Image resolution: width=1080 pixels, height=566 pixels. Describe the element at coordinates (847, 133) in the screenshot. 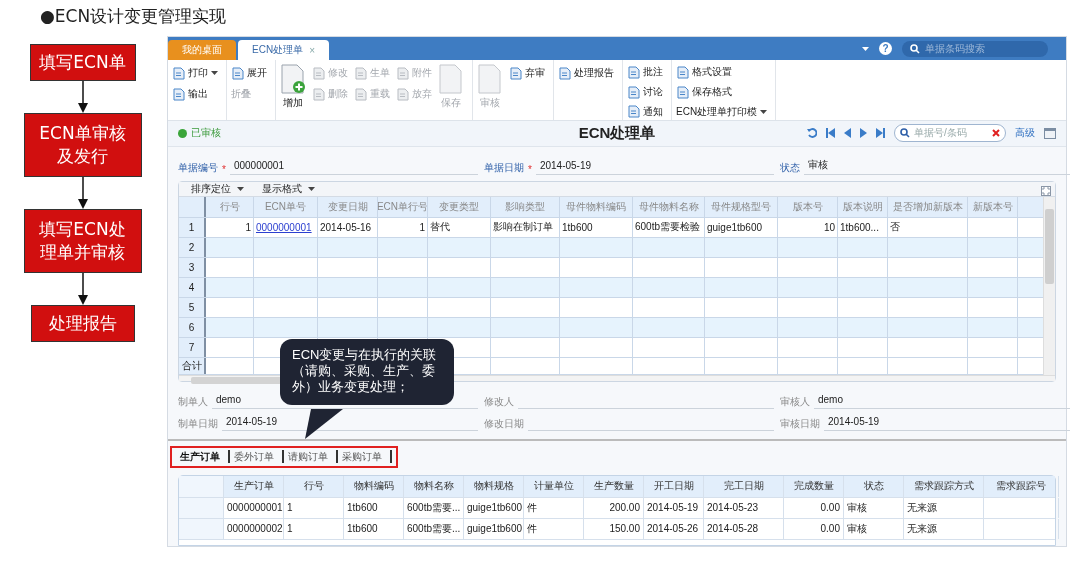

I see `previous-icon` at that location.